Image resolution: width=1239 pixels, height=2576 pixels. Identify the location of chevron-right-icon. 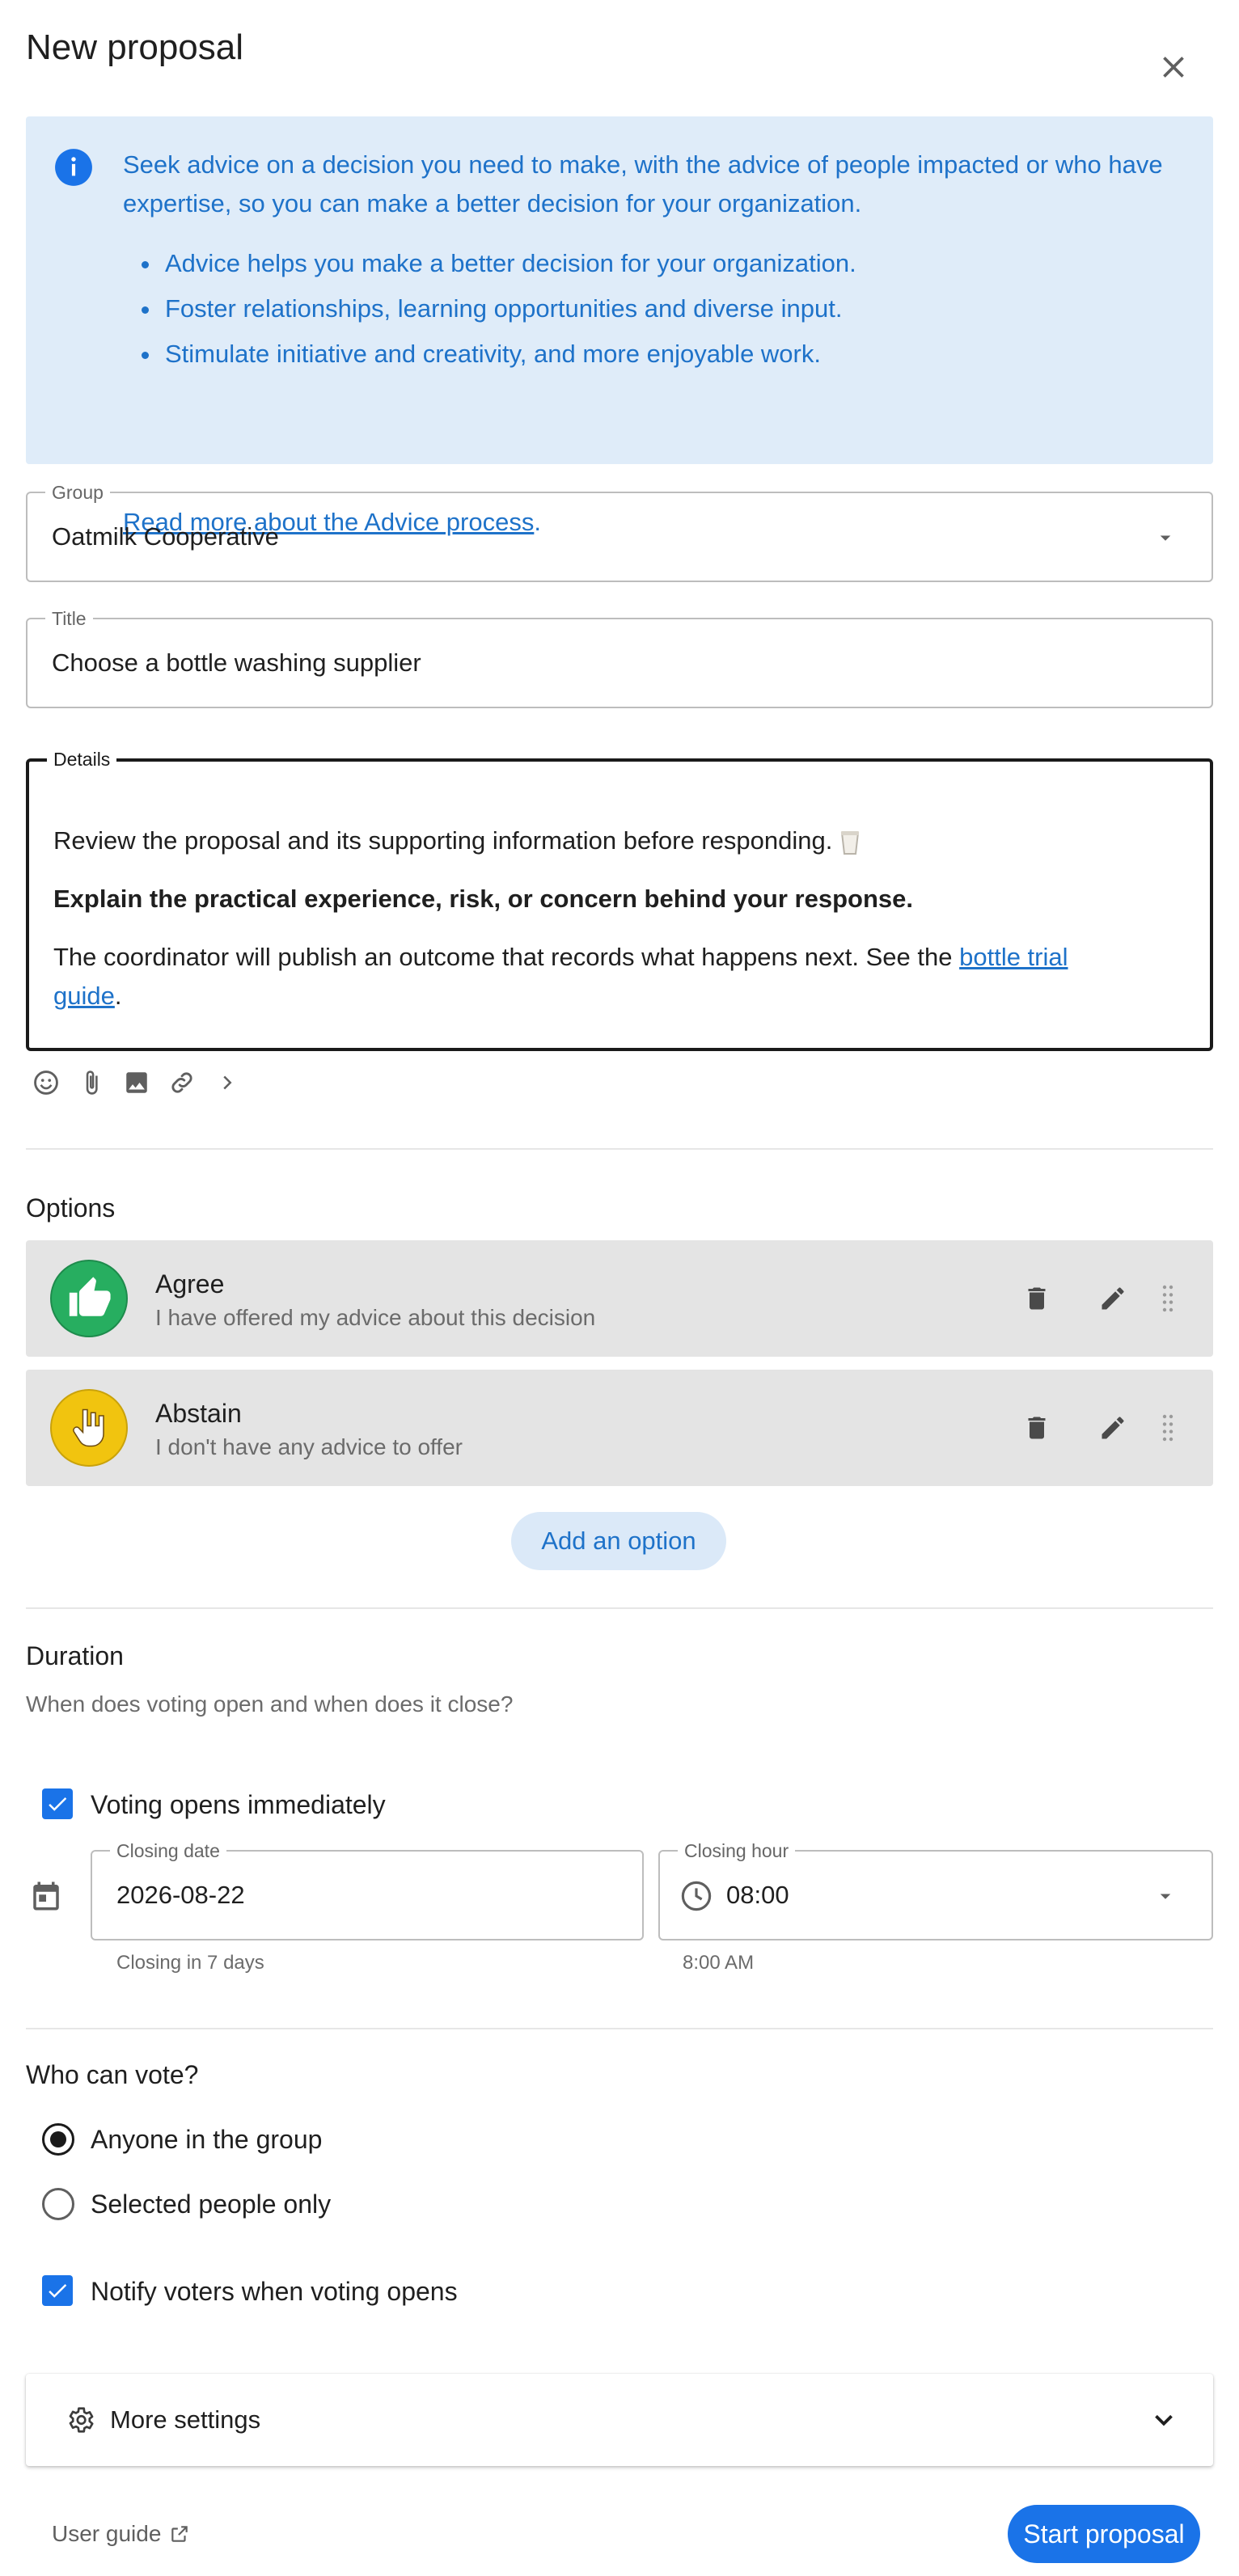
(227, 1082).